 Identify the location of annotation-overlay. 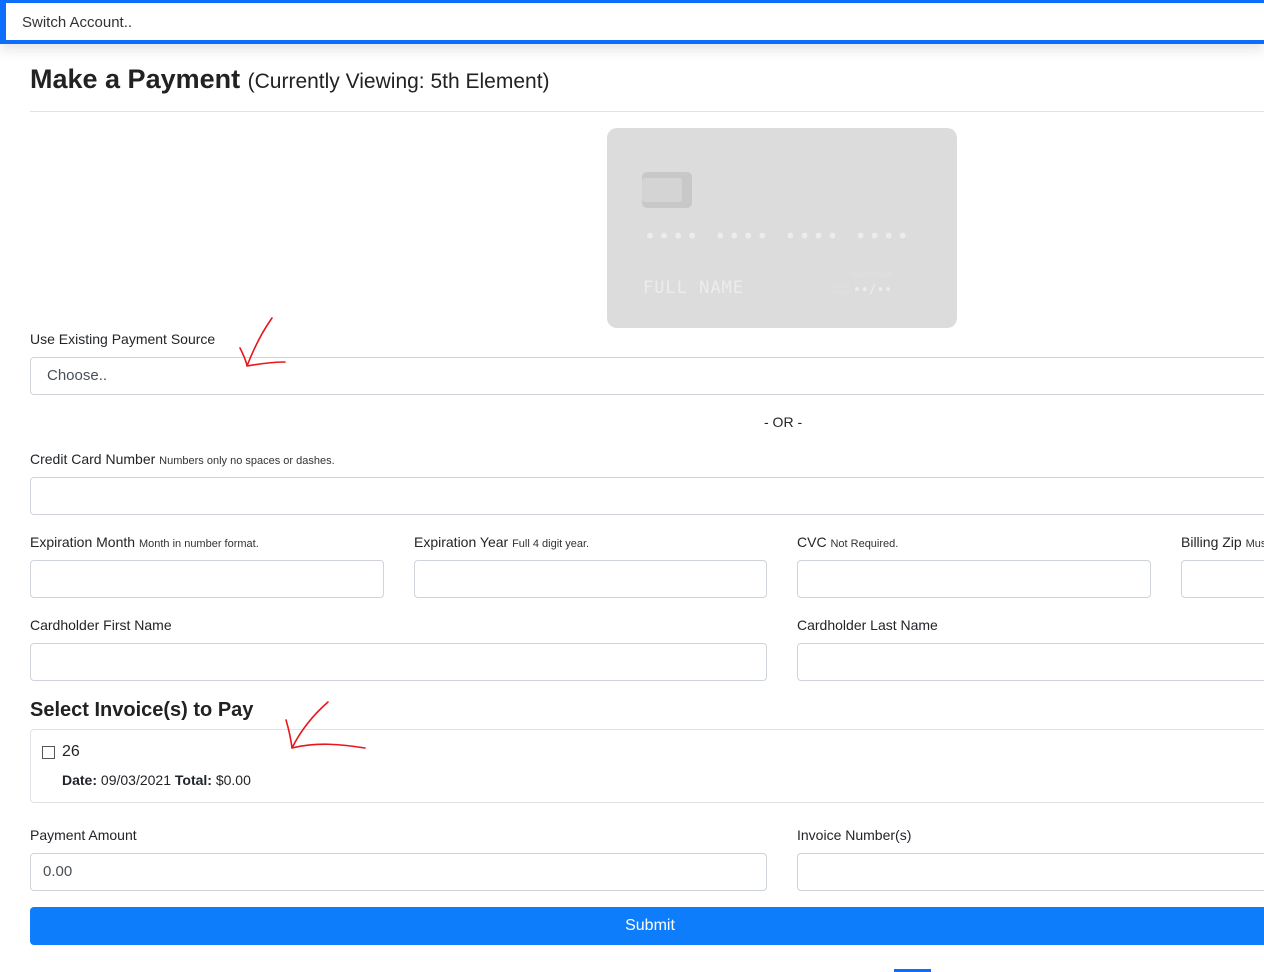
(302, 533).